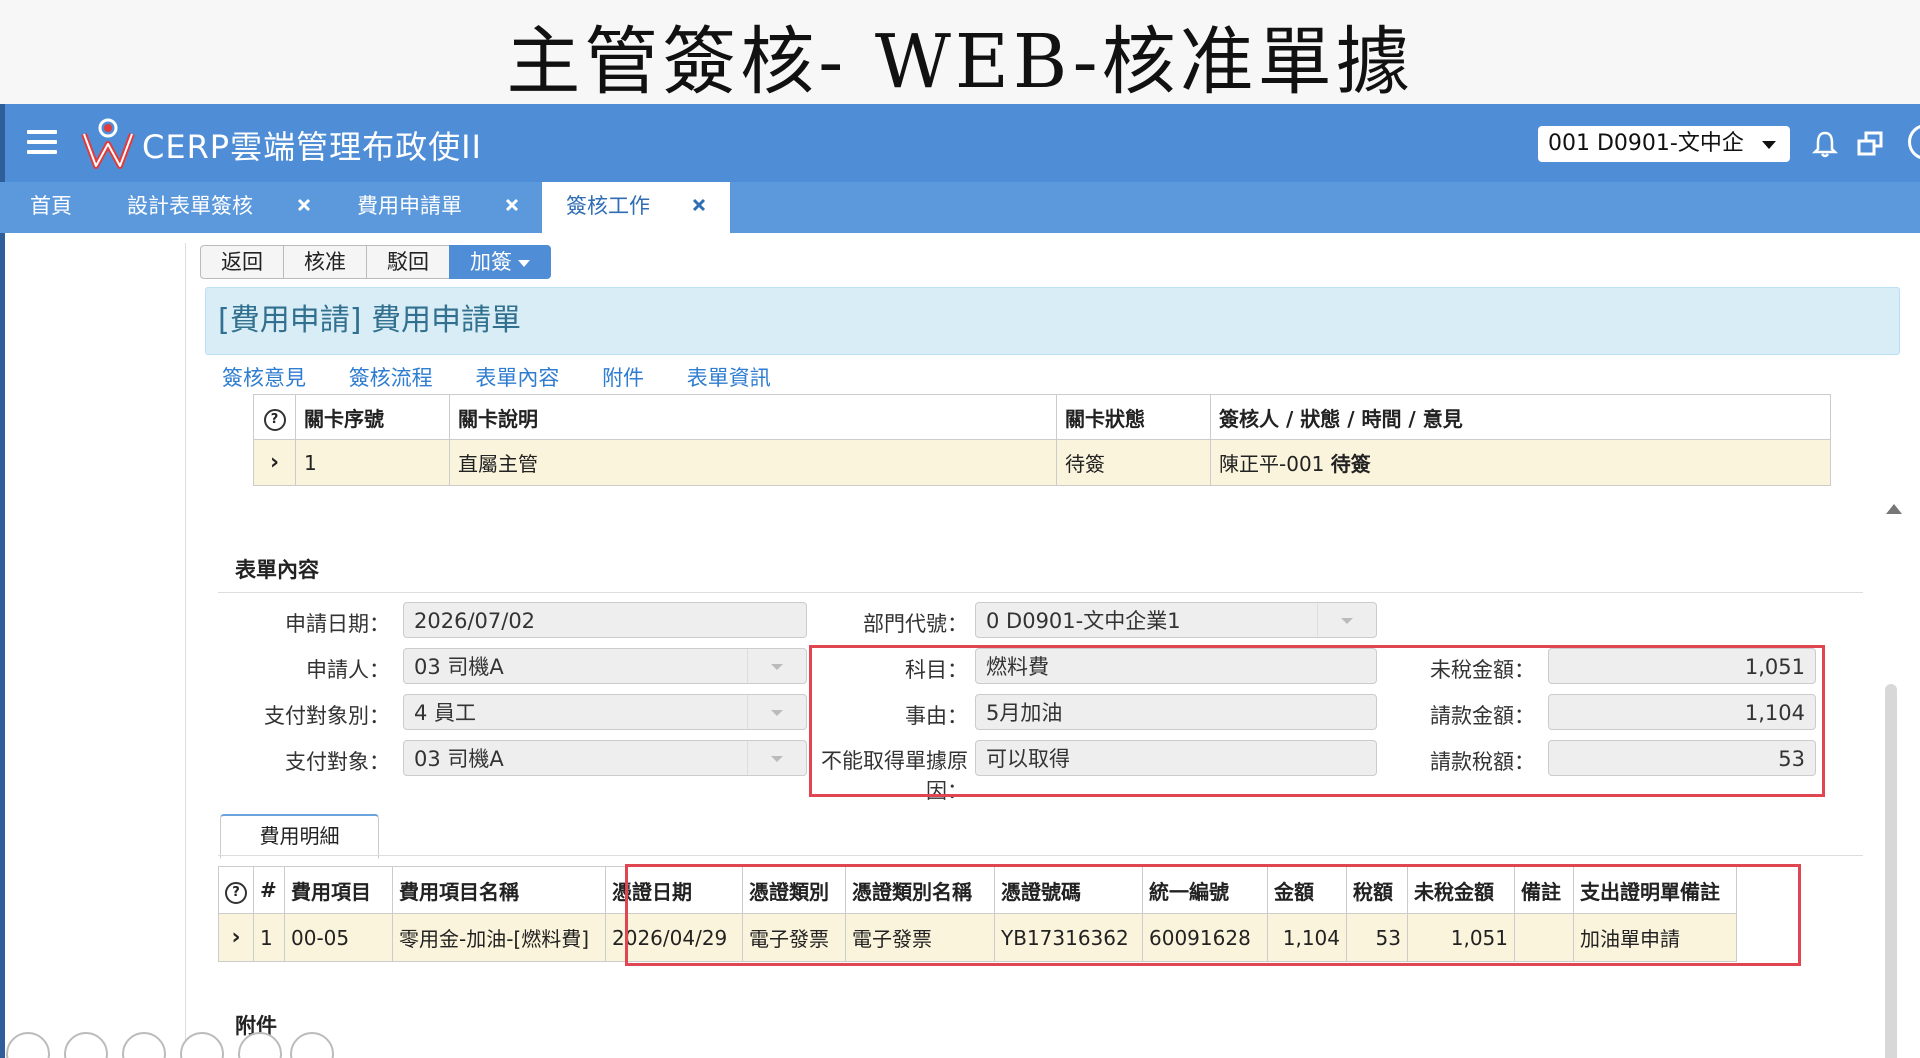  What do you see at coordinates (605, 758) in the screenshot?
I see `payee-field: 03 司機A` at bounding box center [605, 758].